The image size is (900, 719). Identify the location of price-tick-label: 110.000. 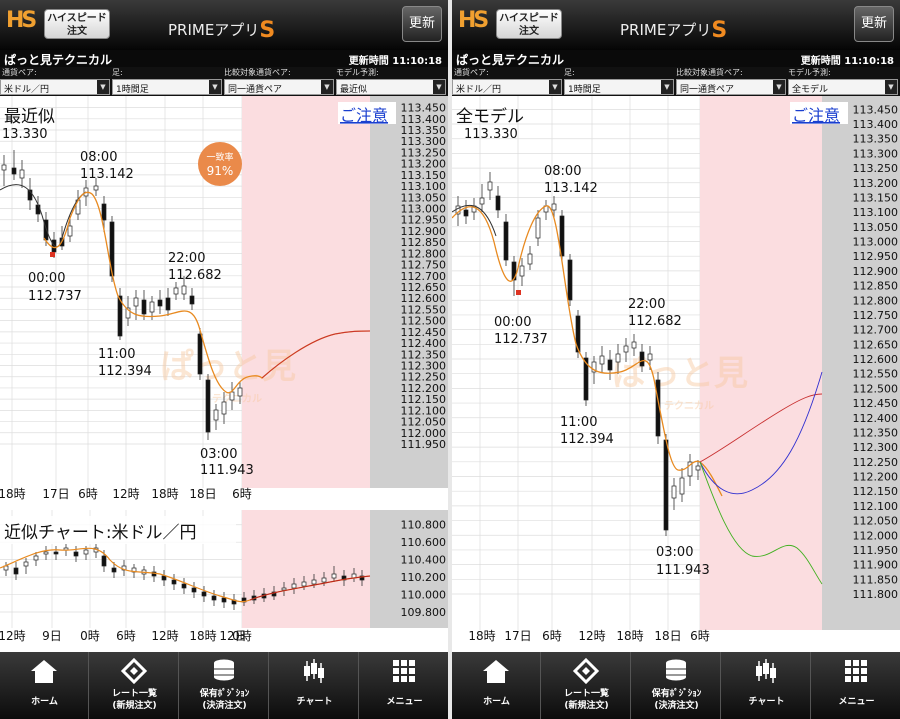
(424, 595).